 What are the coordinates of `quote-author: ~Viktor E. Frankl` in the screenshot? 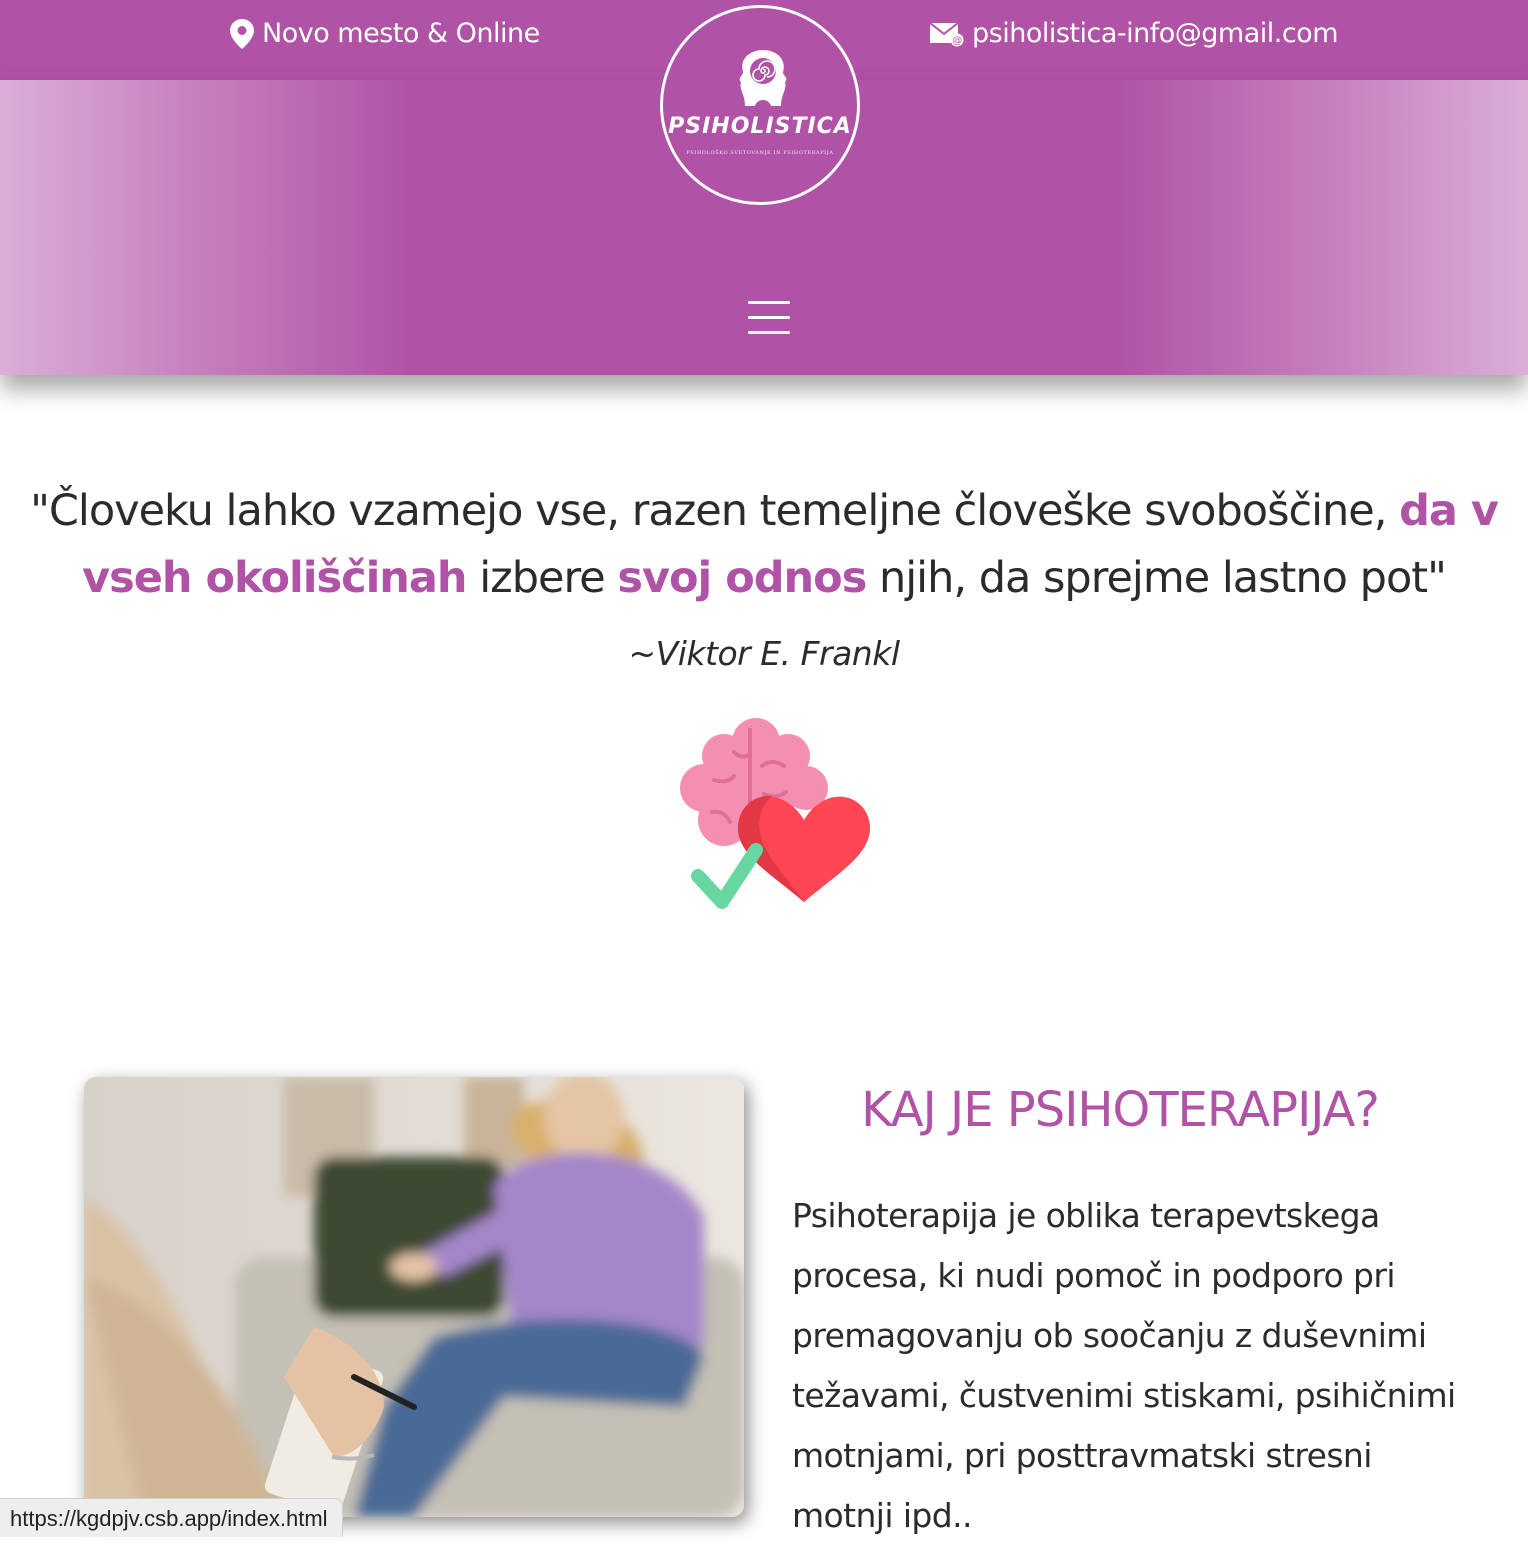 It's located at (764, 653).